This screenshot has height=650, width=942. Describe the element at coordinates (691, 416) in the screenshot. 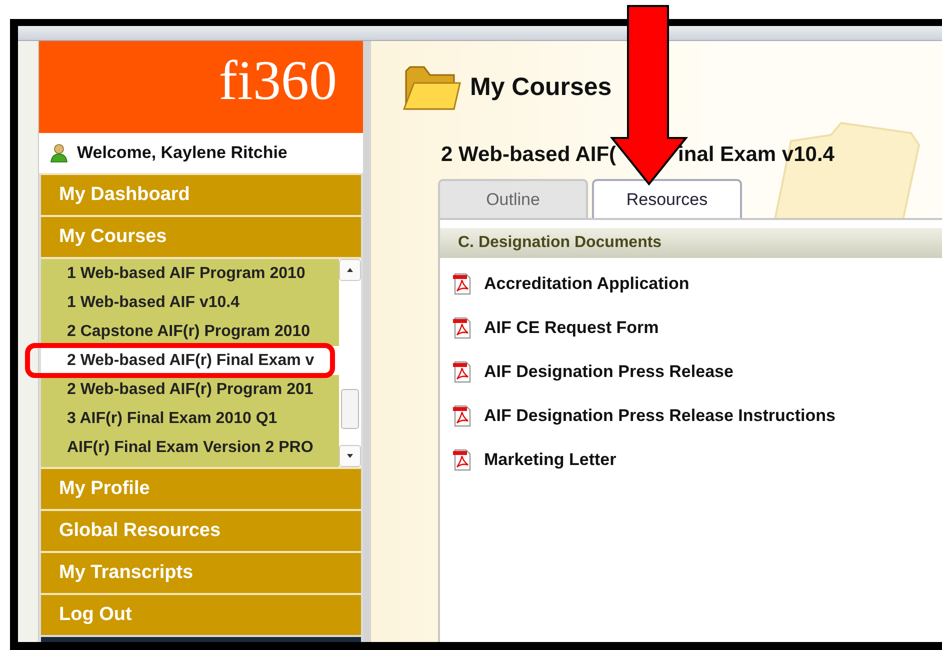

I see `document-link: AIF Designation Press Release Instructions` at that location.